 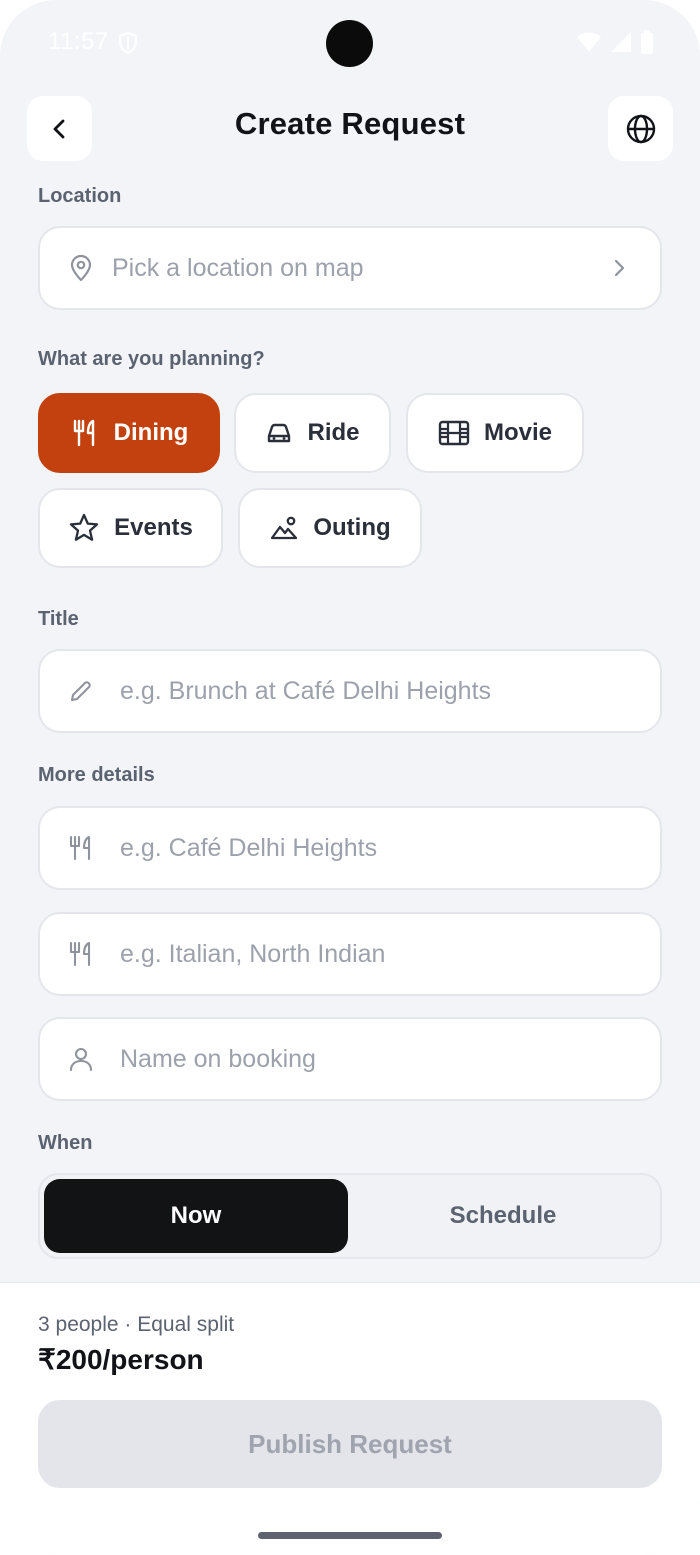 I want to click on chip-dining: Dining, so click(x=129, y=433).